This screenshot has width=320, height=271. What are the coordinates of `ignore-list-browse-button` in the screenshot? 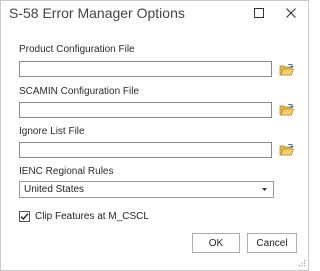 It's located at (286, 149).